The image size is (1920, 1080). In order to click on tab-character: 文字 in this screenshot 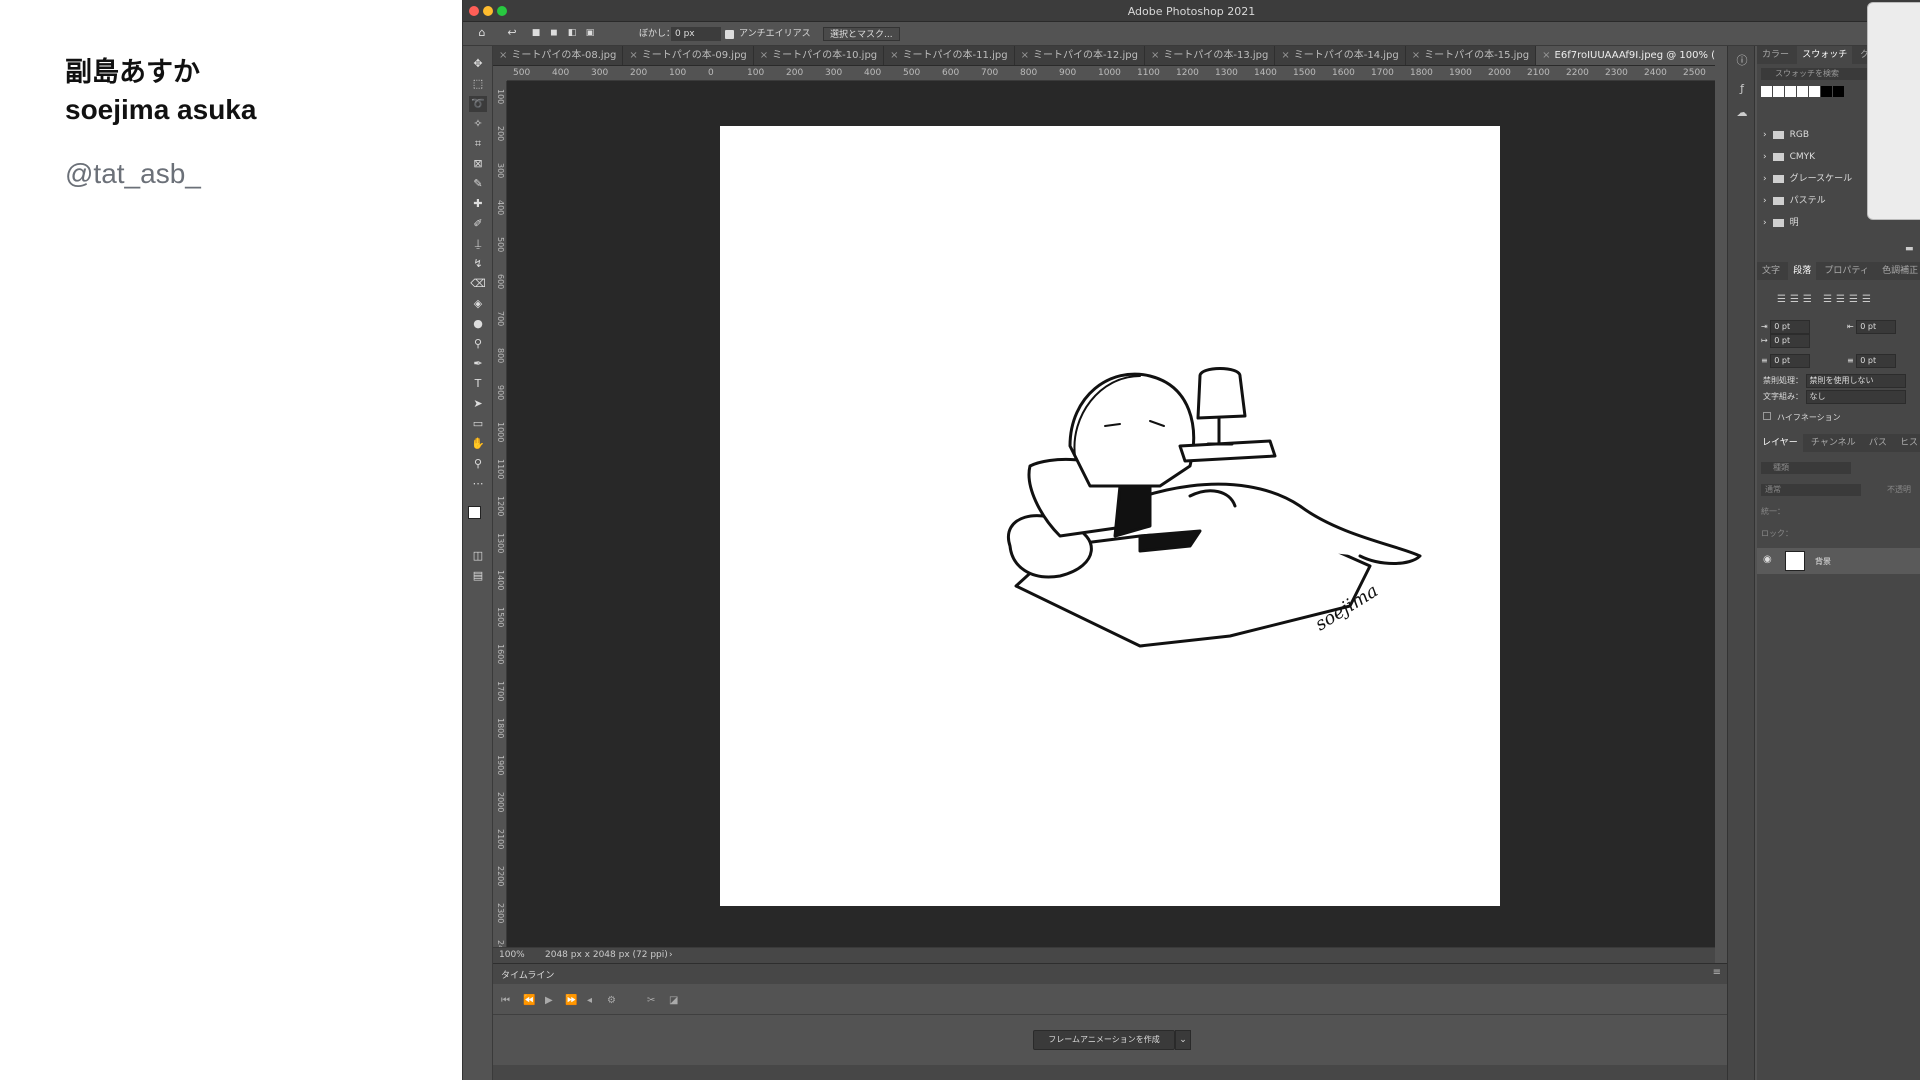, I will do `click(1771, 271)`.